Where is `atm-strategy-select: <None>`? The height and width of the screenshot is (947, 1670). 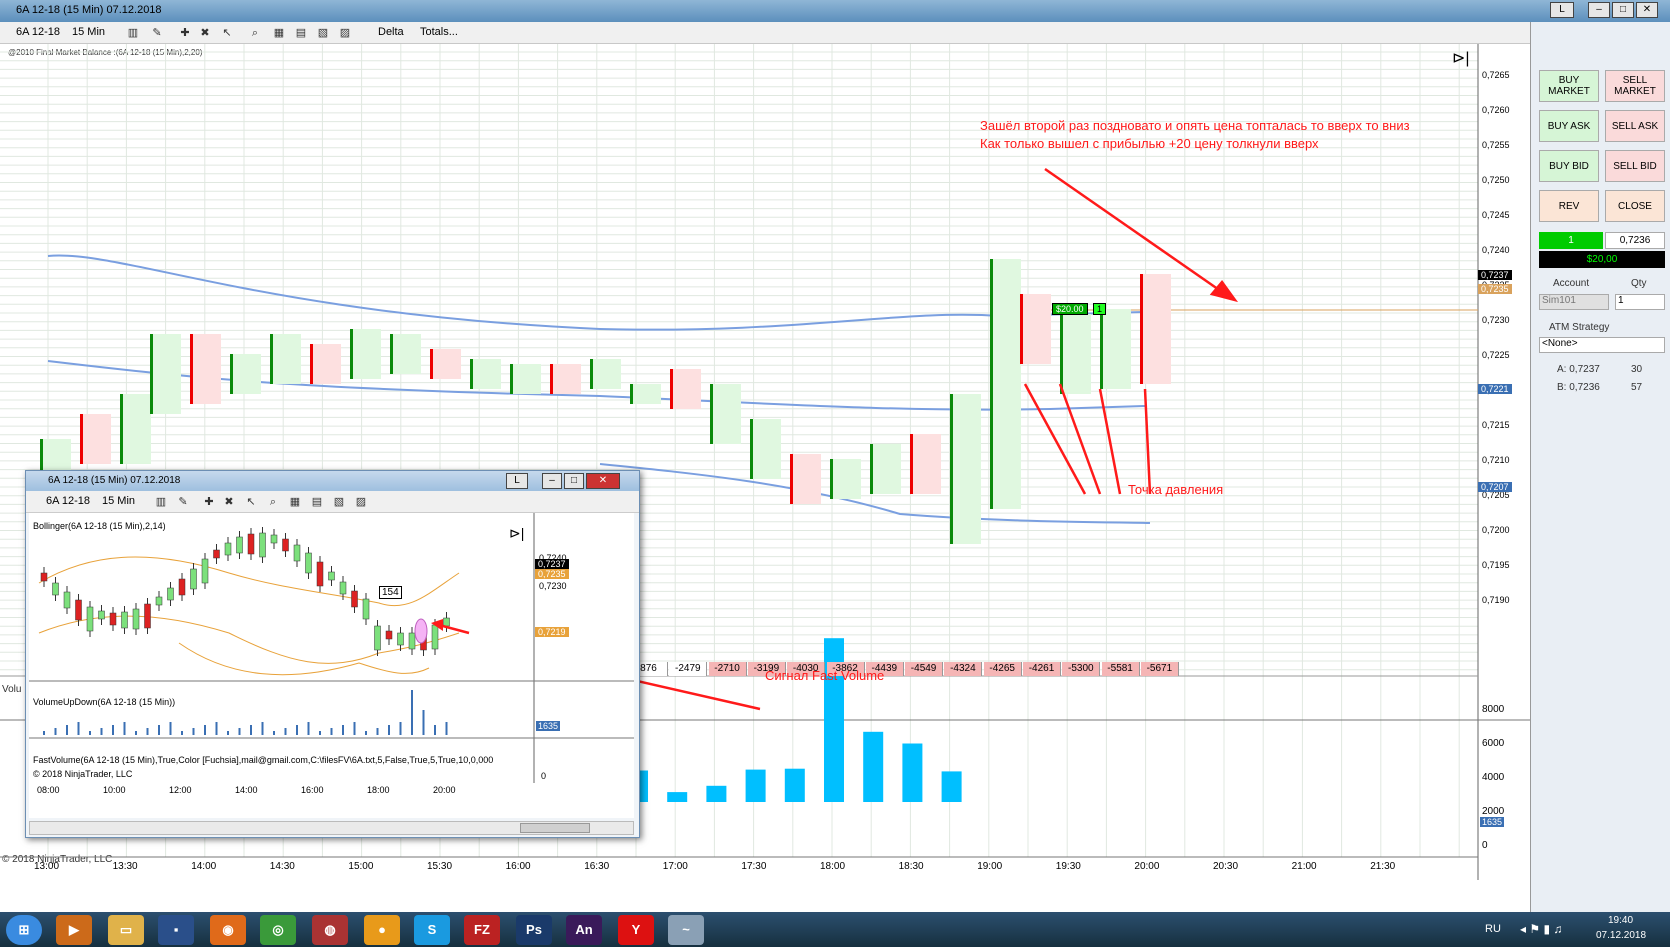 atm-strategy-select: <None> is located at coordinates (1602, 345).